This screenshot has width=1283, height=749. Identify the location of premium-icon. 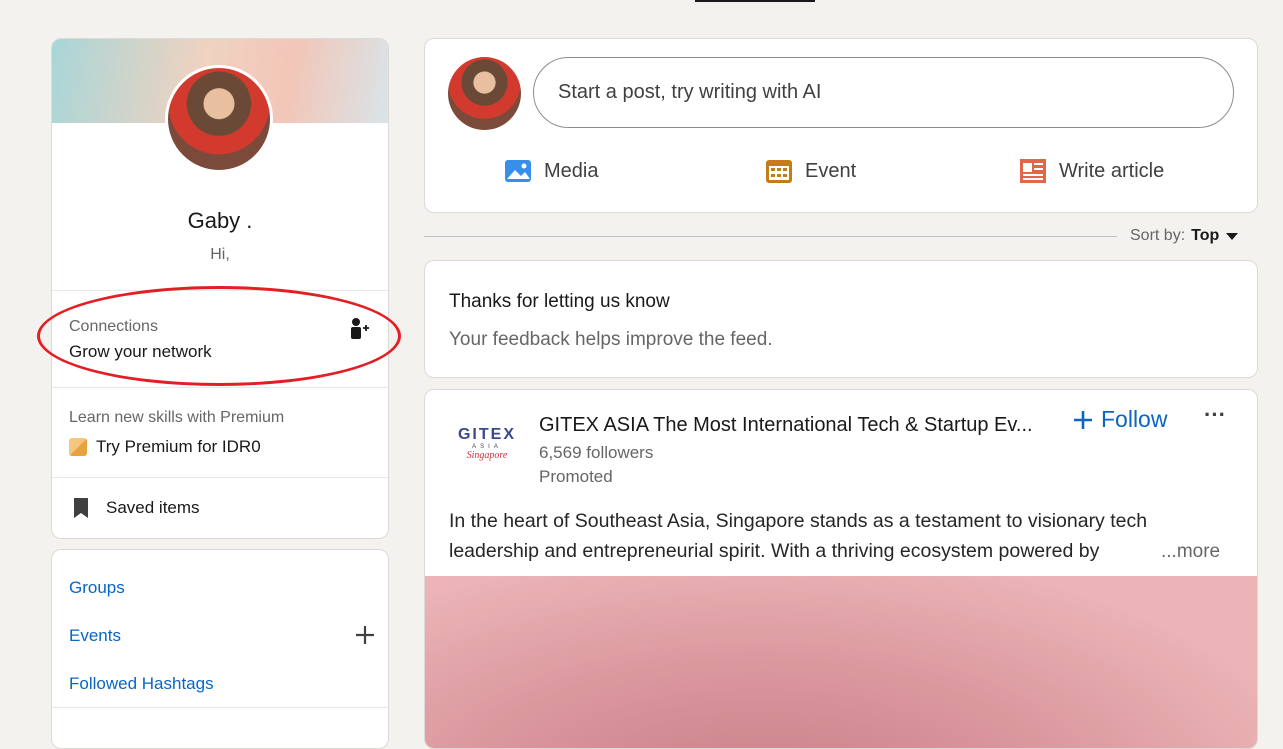
(78, 447).